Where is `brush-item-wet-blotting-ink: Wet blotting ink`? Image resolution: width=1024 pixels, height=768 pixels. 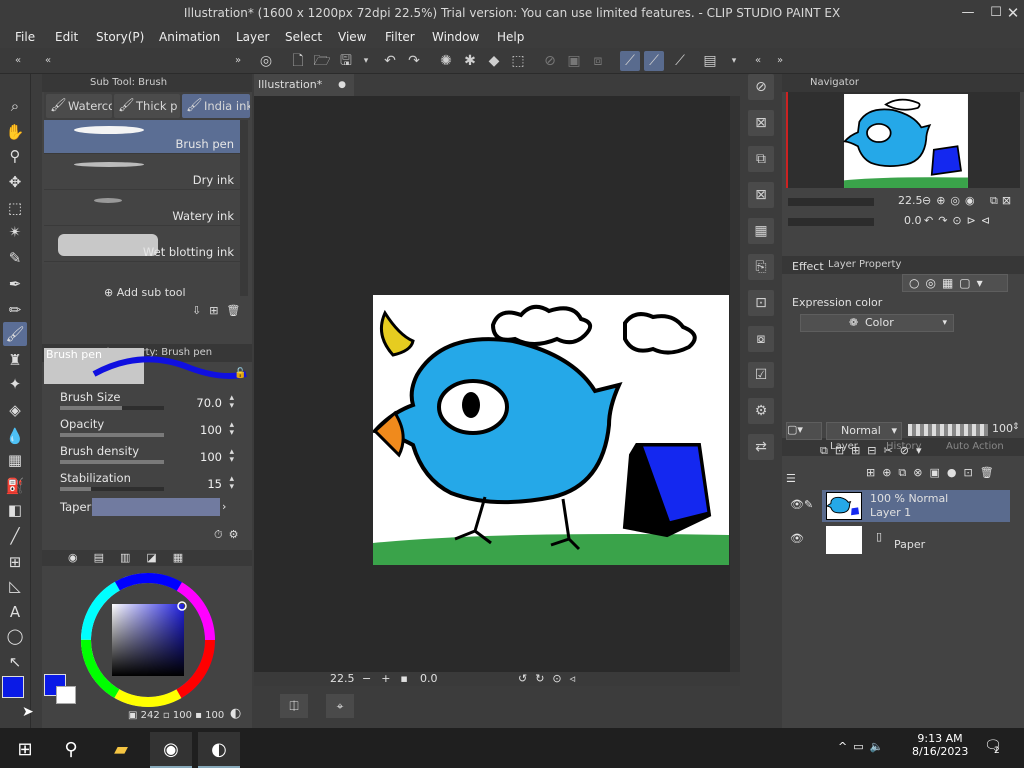
brush-item-wet-blotting-ink: Wet blotting ink is located at coordinates (142, 245).